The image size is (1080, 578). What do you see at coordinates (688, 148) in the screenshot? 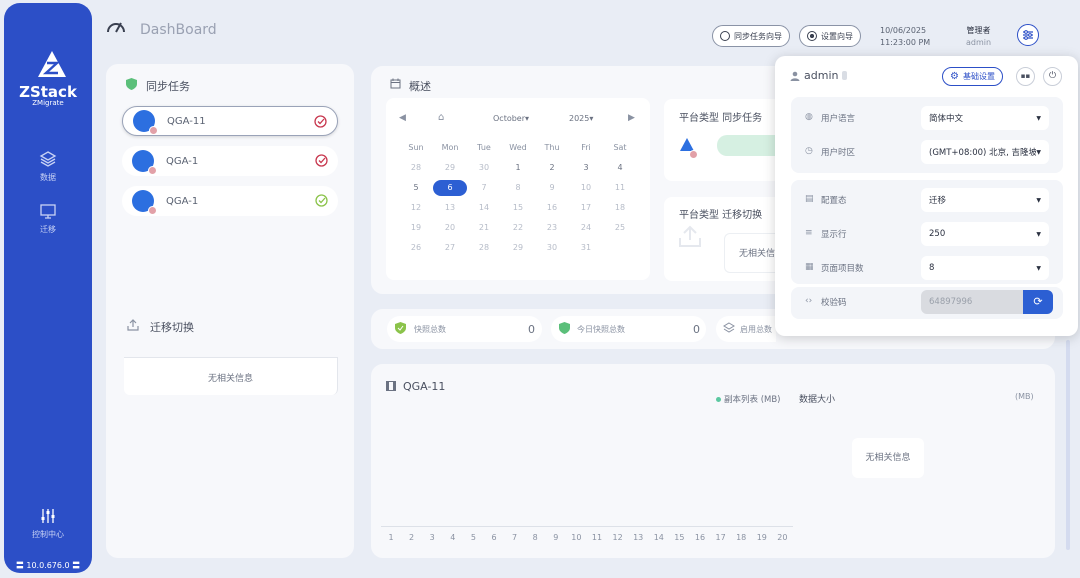
I see `zstack-platform-icon` at bounding box center [688, 148].